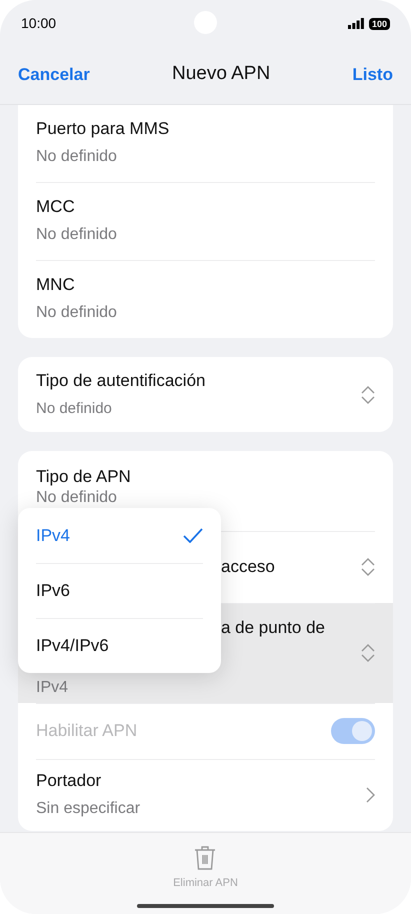 The width and height of the screenshot is (411, 914). Describe the element at coordinates (103, 129) in the screenshot. I see `setting-title: Puerto para MMS` at that location.